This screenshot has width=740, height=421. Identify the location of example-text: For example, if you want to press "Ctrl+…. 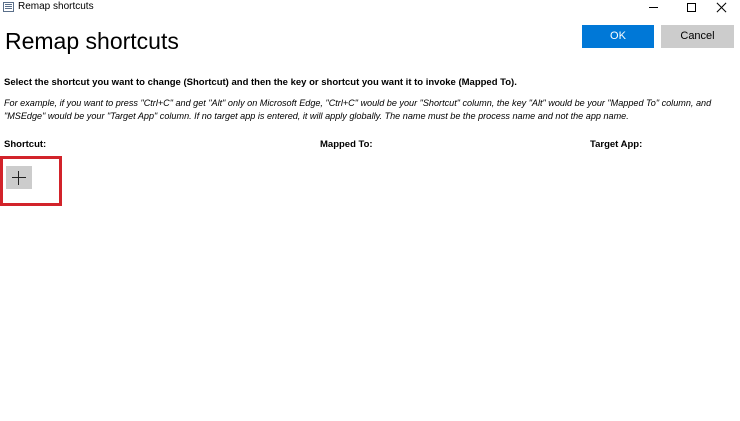
(358, 109).